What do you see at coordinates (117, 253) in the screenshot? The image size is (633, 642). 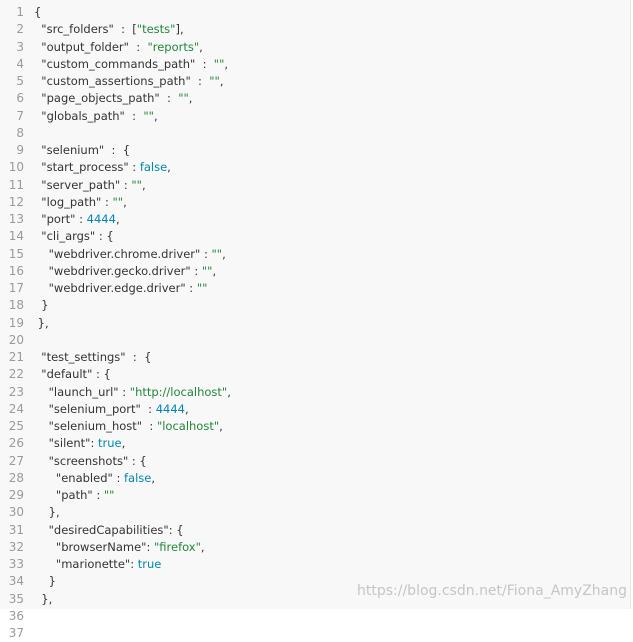 I see `code-token-key: "webdriver.chrome.driver"` at bounding box center [117, 253].